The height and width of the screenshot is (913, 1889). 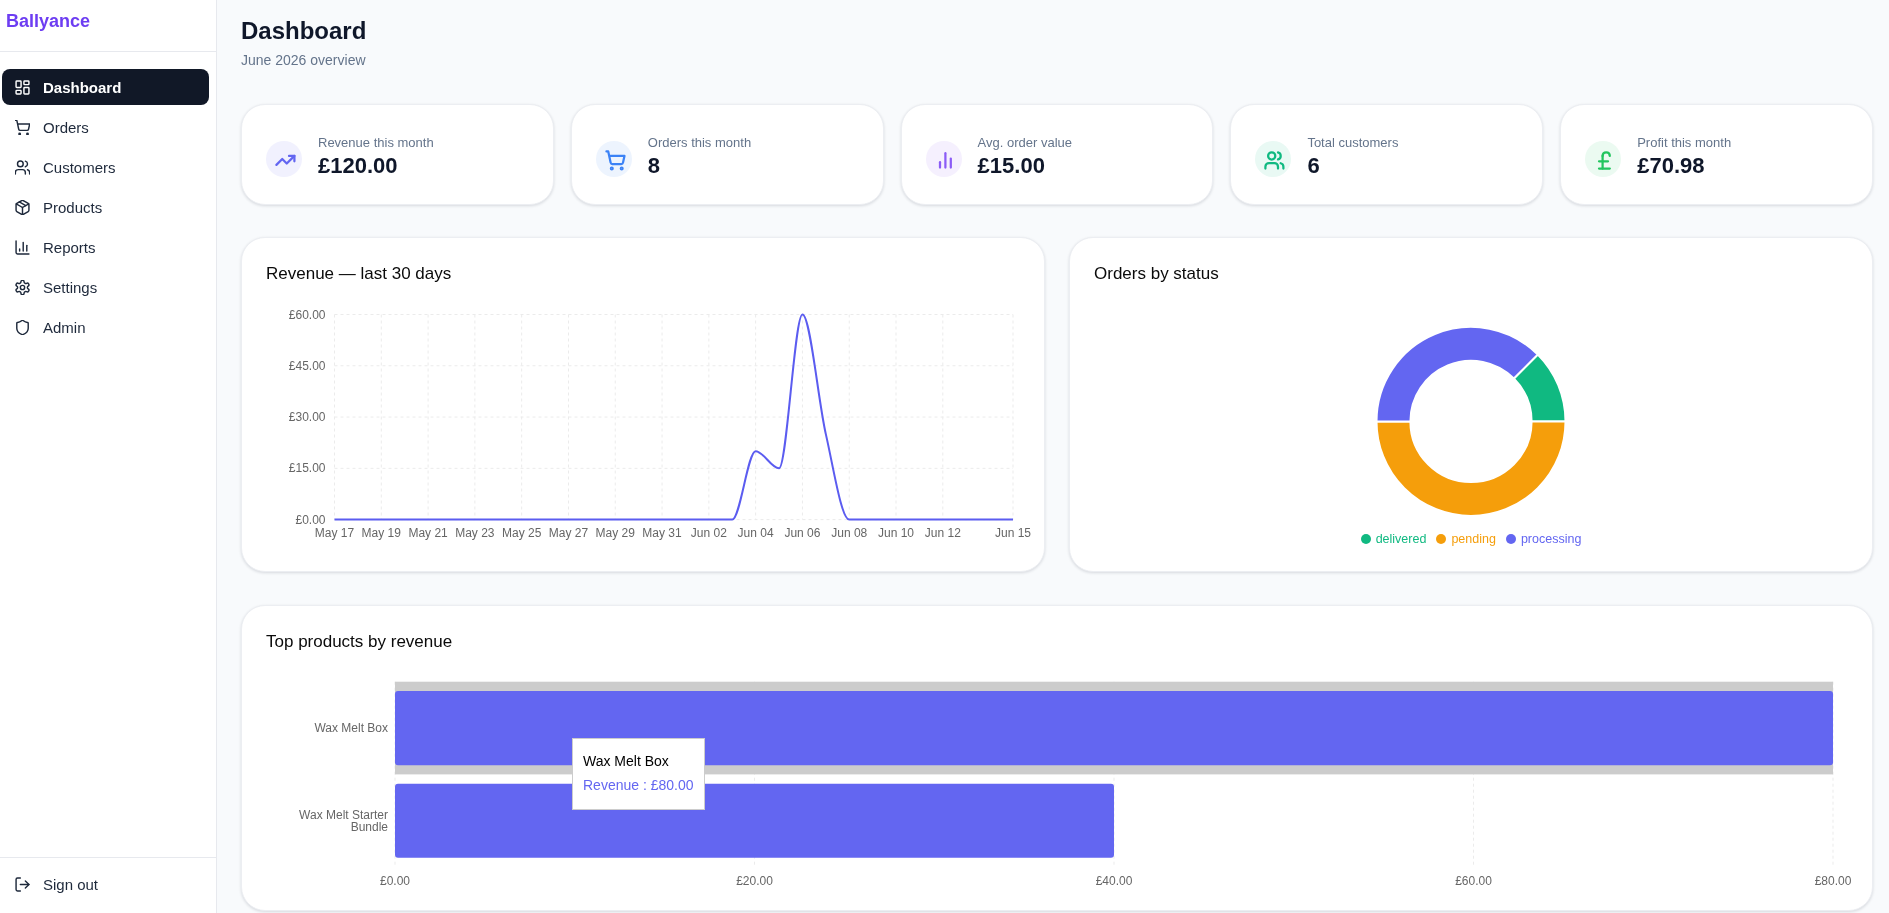 I want to click on sidebar-item: Orders, so click(x=105, y=127).